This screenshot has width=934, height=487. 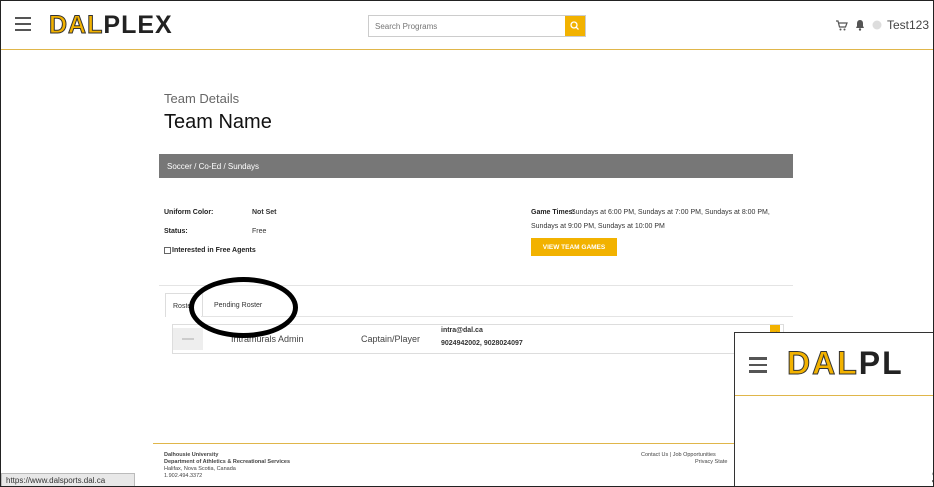 What do you see at coordinates (833, 409) in the screenshot?
I see `zoomed-inset-panel: DALPL T S` at bounding box center [833, 409].